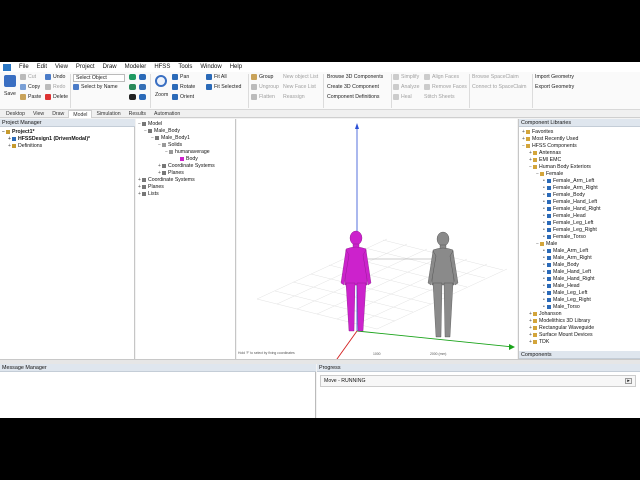  Describe the element at coordinates (550, 139) in the screenshot. I see `library-item: + Most Recently Used` at that location.